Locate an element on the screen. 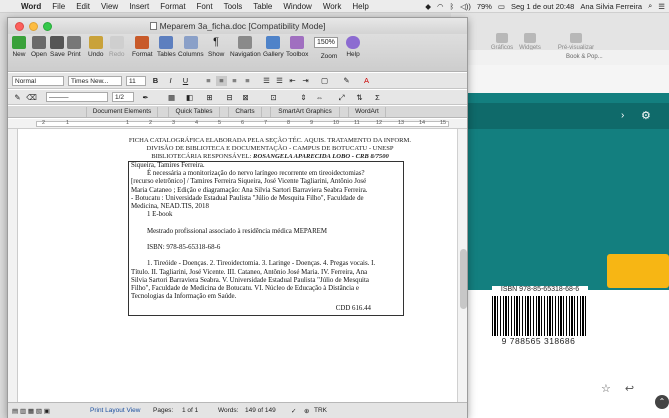 The image size is (669, 418). autofit-icon: ⤢ is located at coordinates (341, 98).